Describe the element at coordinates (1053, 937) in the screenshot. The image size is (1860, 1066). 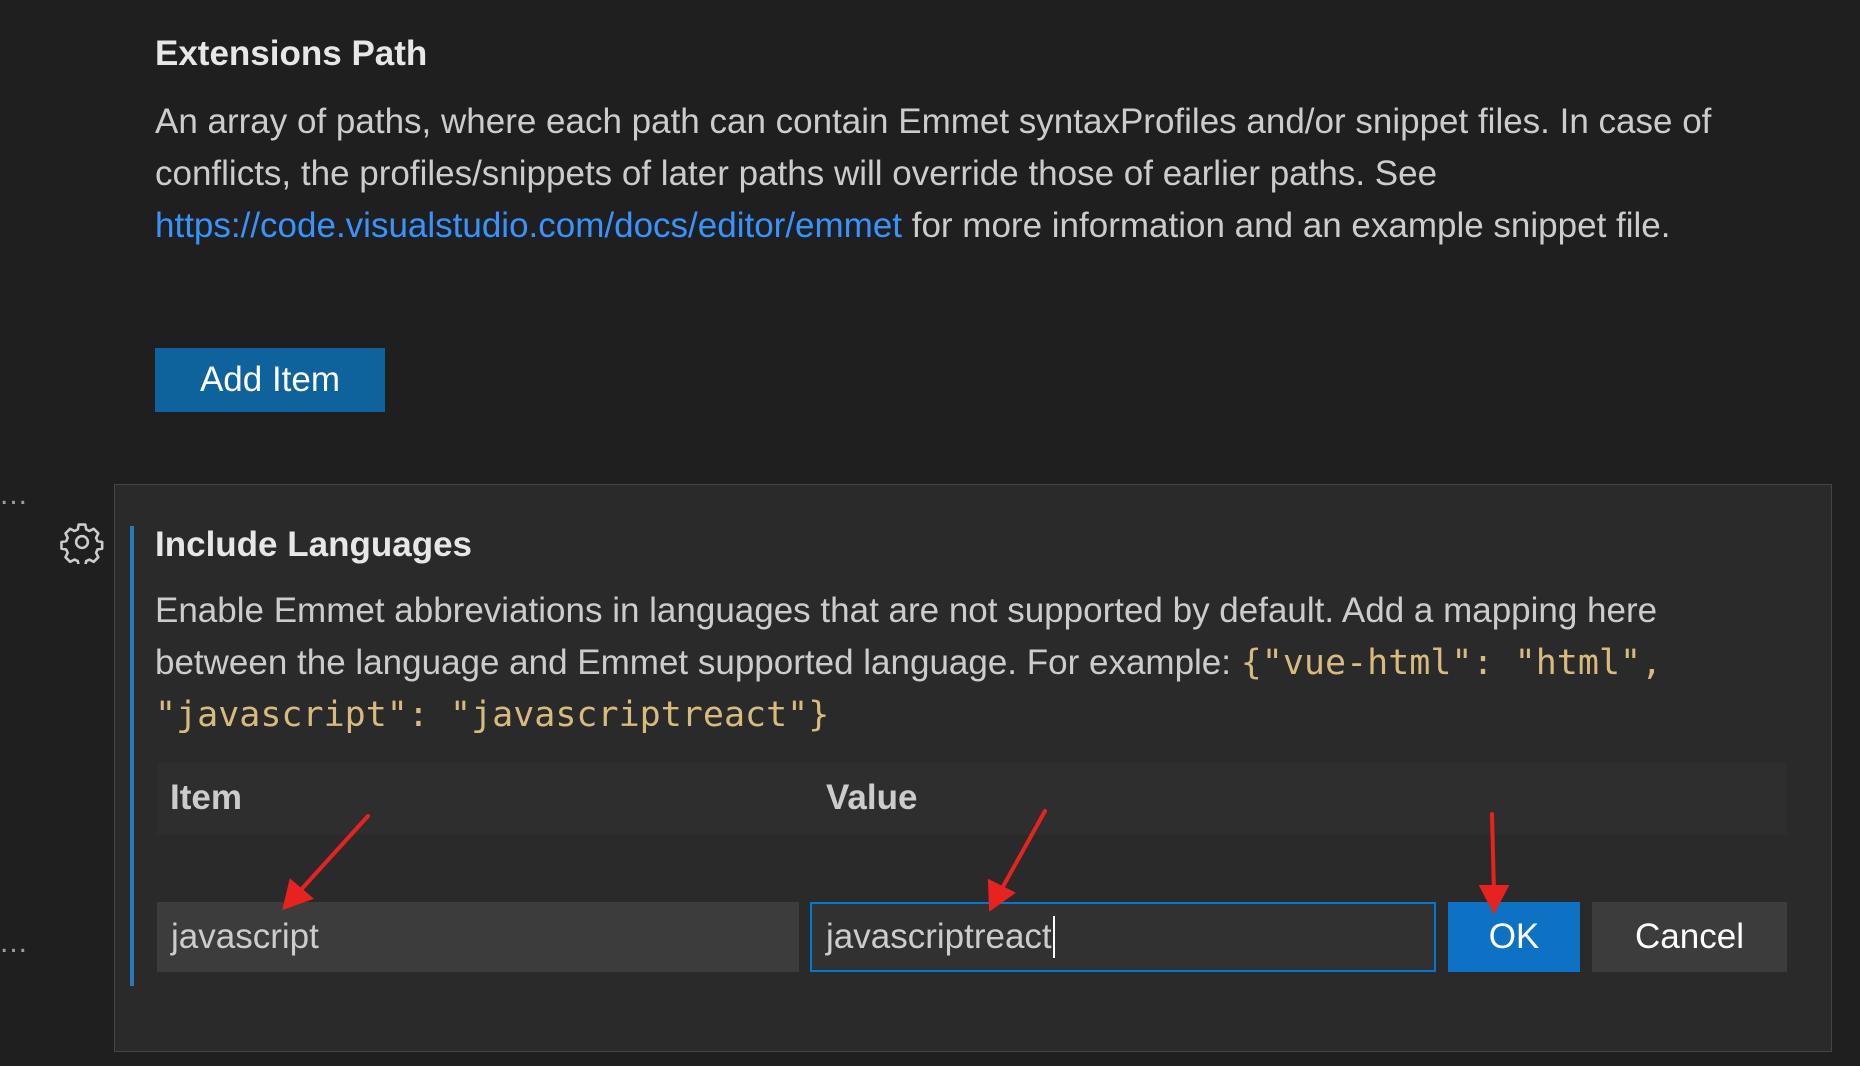
I see `text-caret` at that location.